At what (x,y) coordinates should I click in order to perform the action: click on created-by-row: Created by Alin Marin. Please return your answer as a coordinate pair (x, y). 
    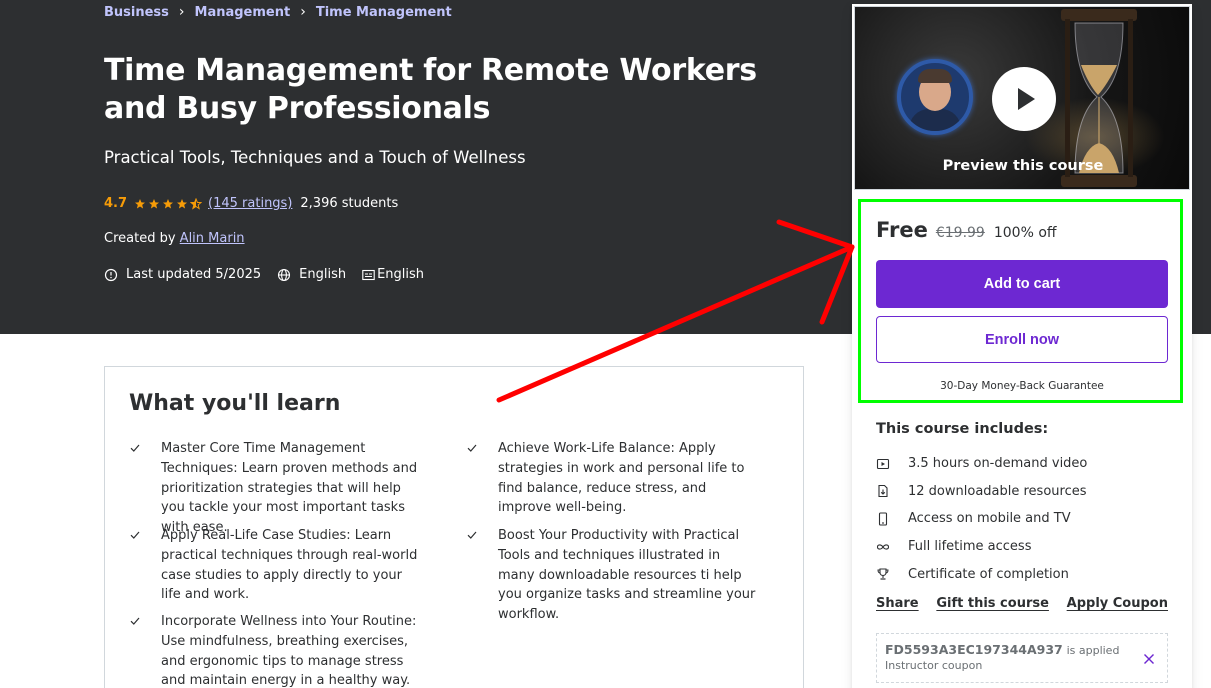
    Looking at the image, I should click on (174, 238).